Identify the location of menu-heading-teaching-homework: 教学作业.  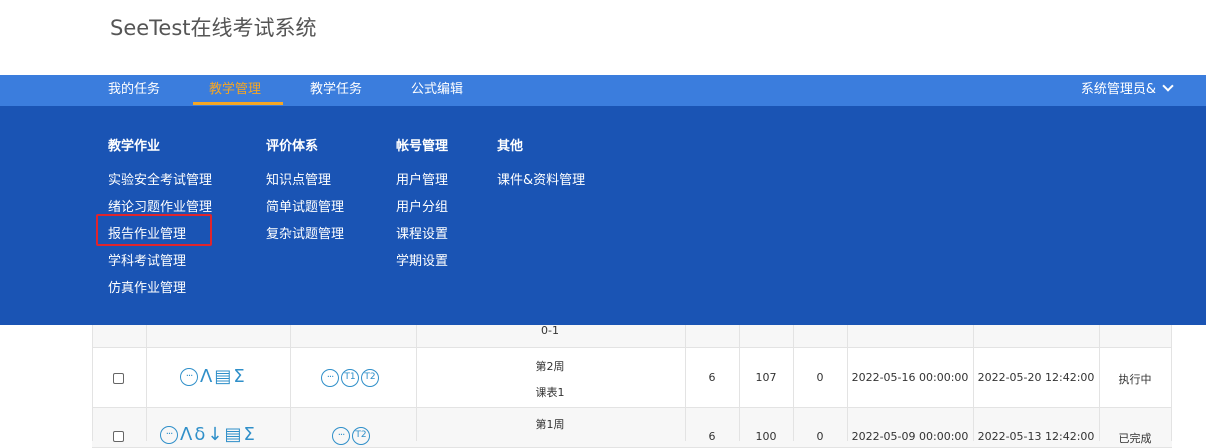
(134, 146).